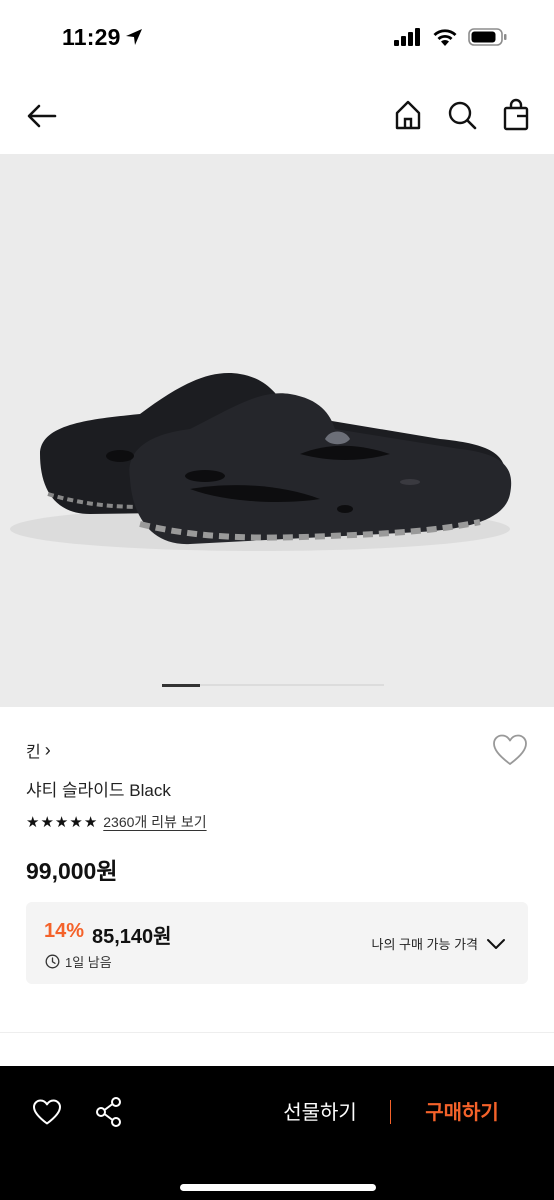 The width and height of the screenshot is (554, 1200). I want to click on share-icon, so click(109, 1112).